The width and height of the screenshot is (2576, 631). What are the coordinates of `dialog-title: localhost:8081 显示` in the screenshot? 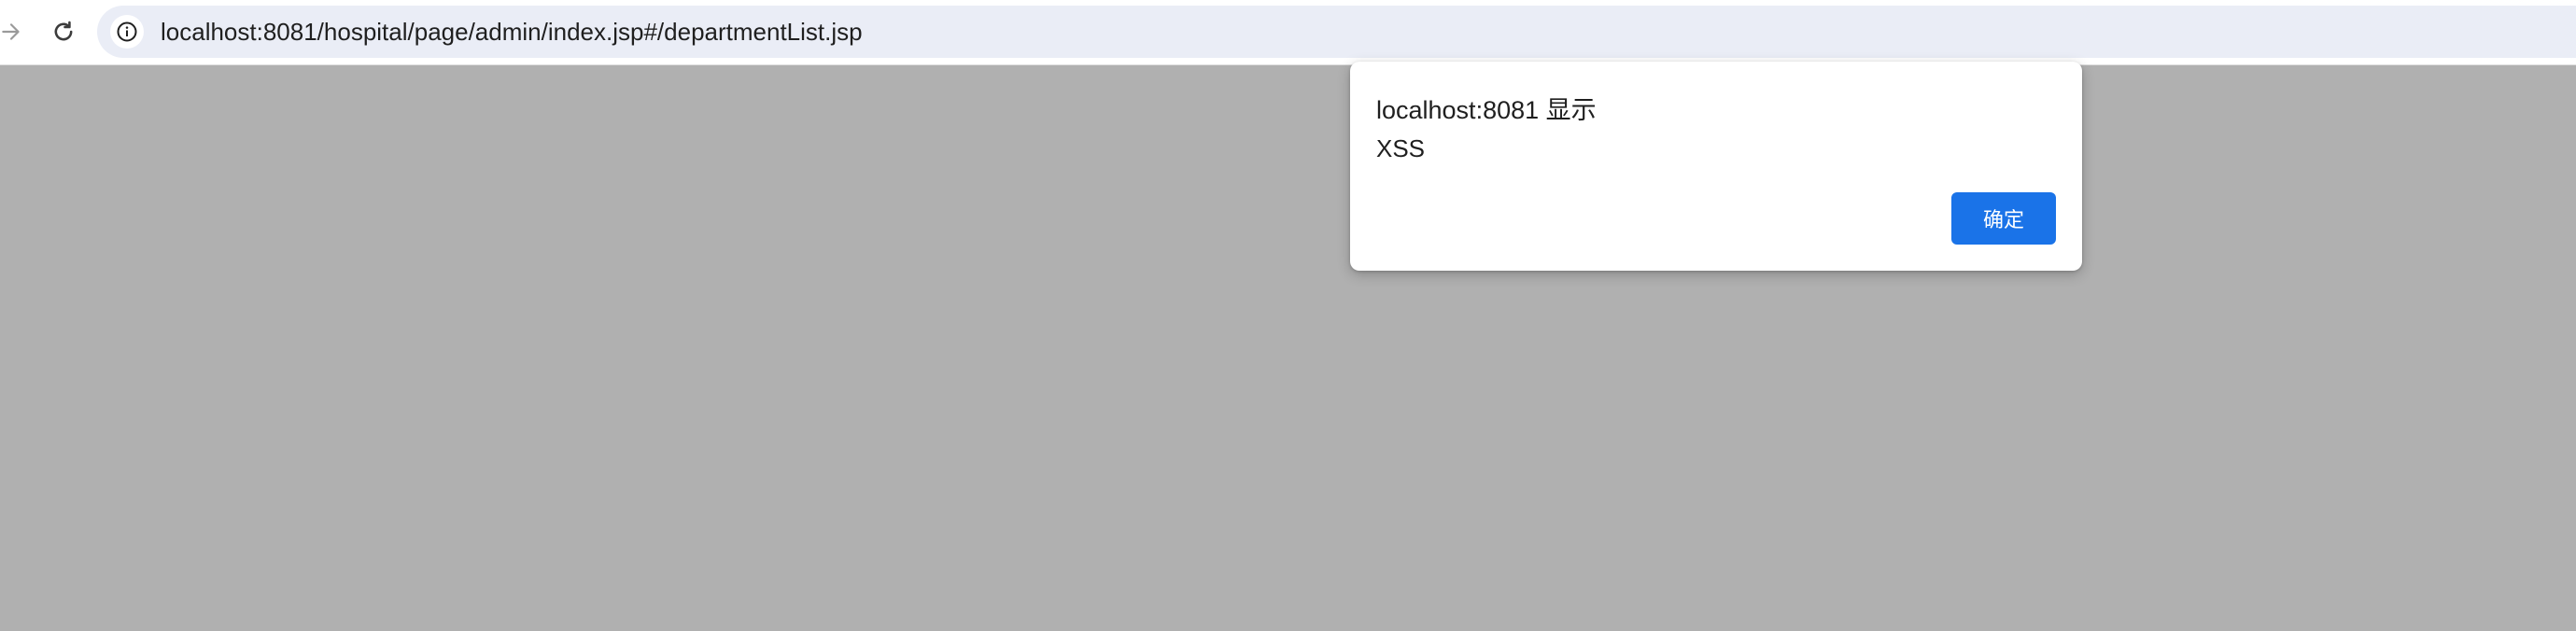 It's located at (1487, 110).